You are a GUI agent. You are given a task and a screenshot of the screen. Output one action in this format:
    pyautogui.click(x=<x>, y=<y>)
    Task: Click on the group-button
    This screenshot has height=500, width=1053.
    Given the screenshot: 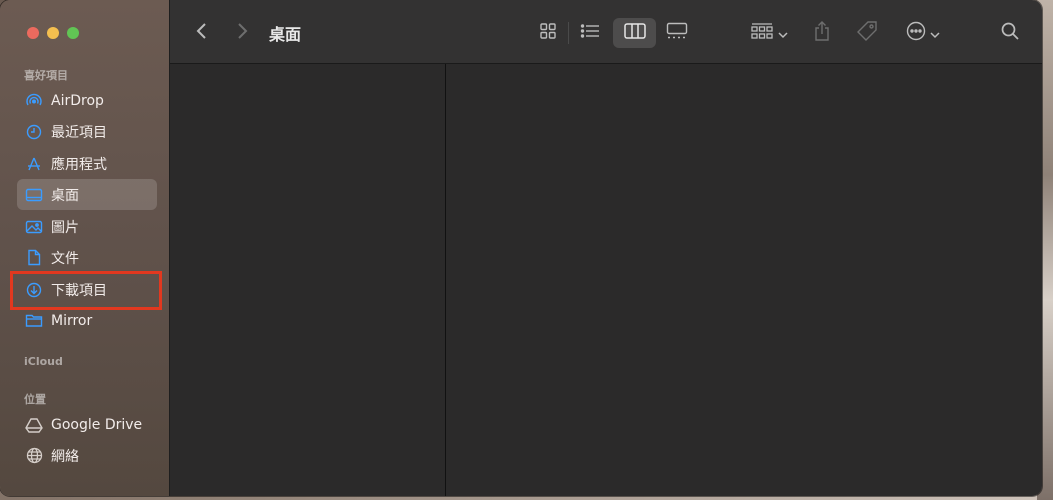 What is the action you would take?
    pyautogui.click(x=769, y=33)
    